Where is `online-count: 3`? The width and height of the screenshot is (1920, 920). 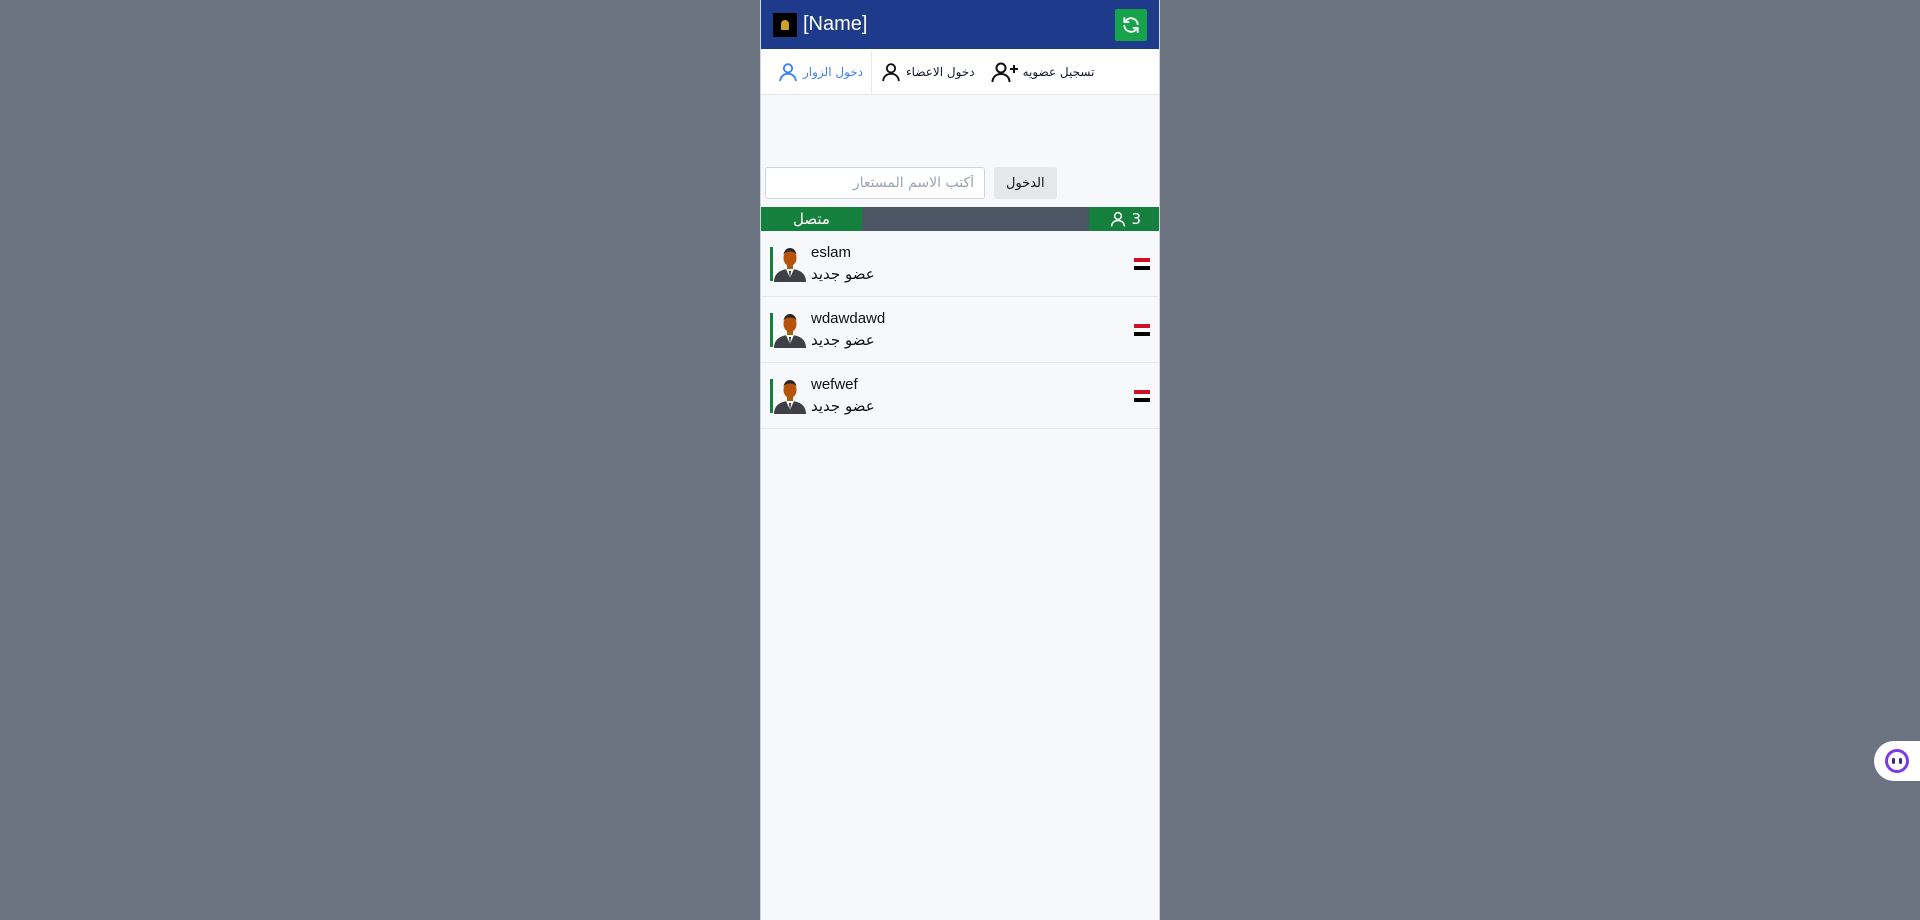 online-count: 3 is located at coordinates (1124, 219).